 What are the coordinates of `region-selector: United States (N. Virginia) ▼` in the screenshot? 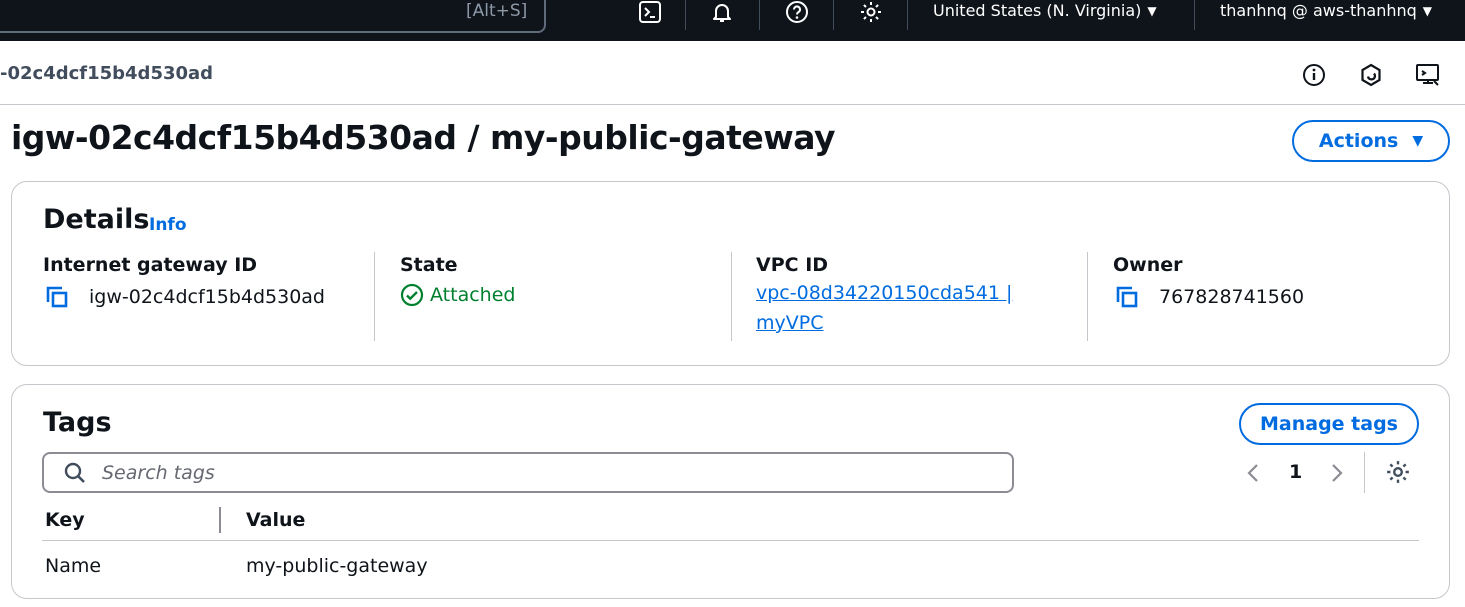 It's located at (1045, 11).